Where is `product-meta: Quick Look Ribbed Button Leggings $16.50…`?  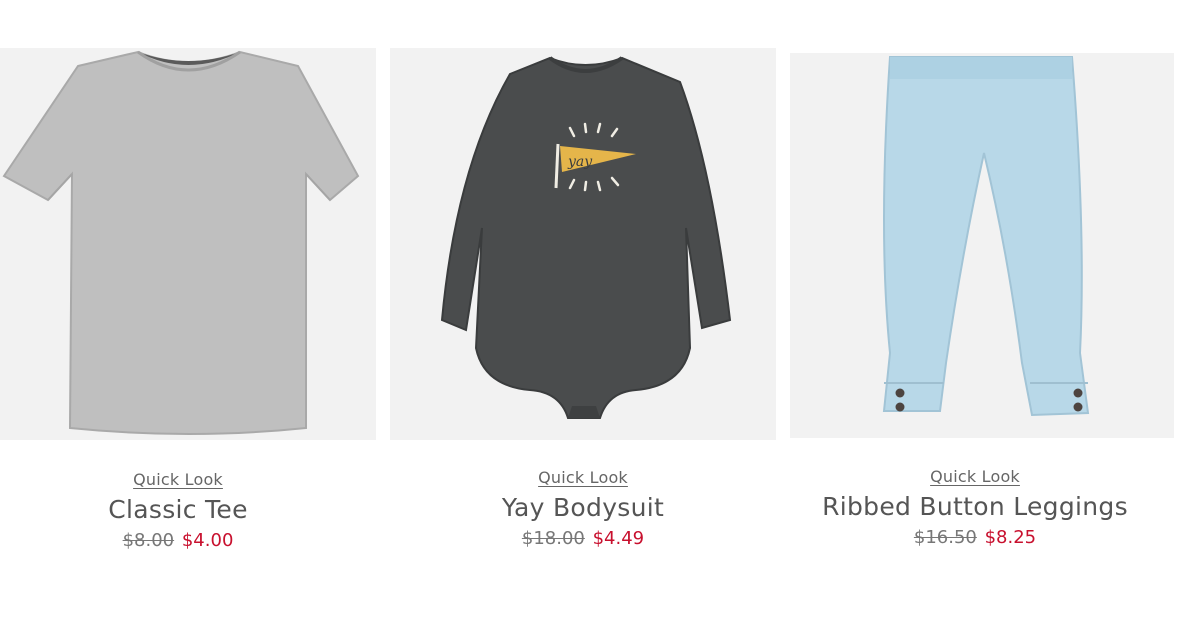 product-meta: Quick Look Ribbed Button Leggings $16.50… is located at coordinates (975, 507).